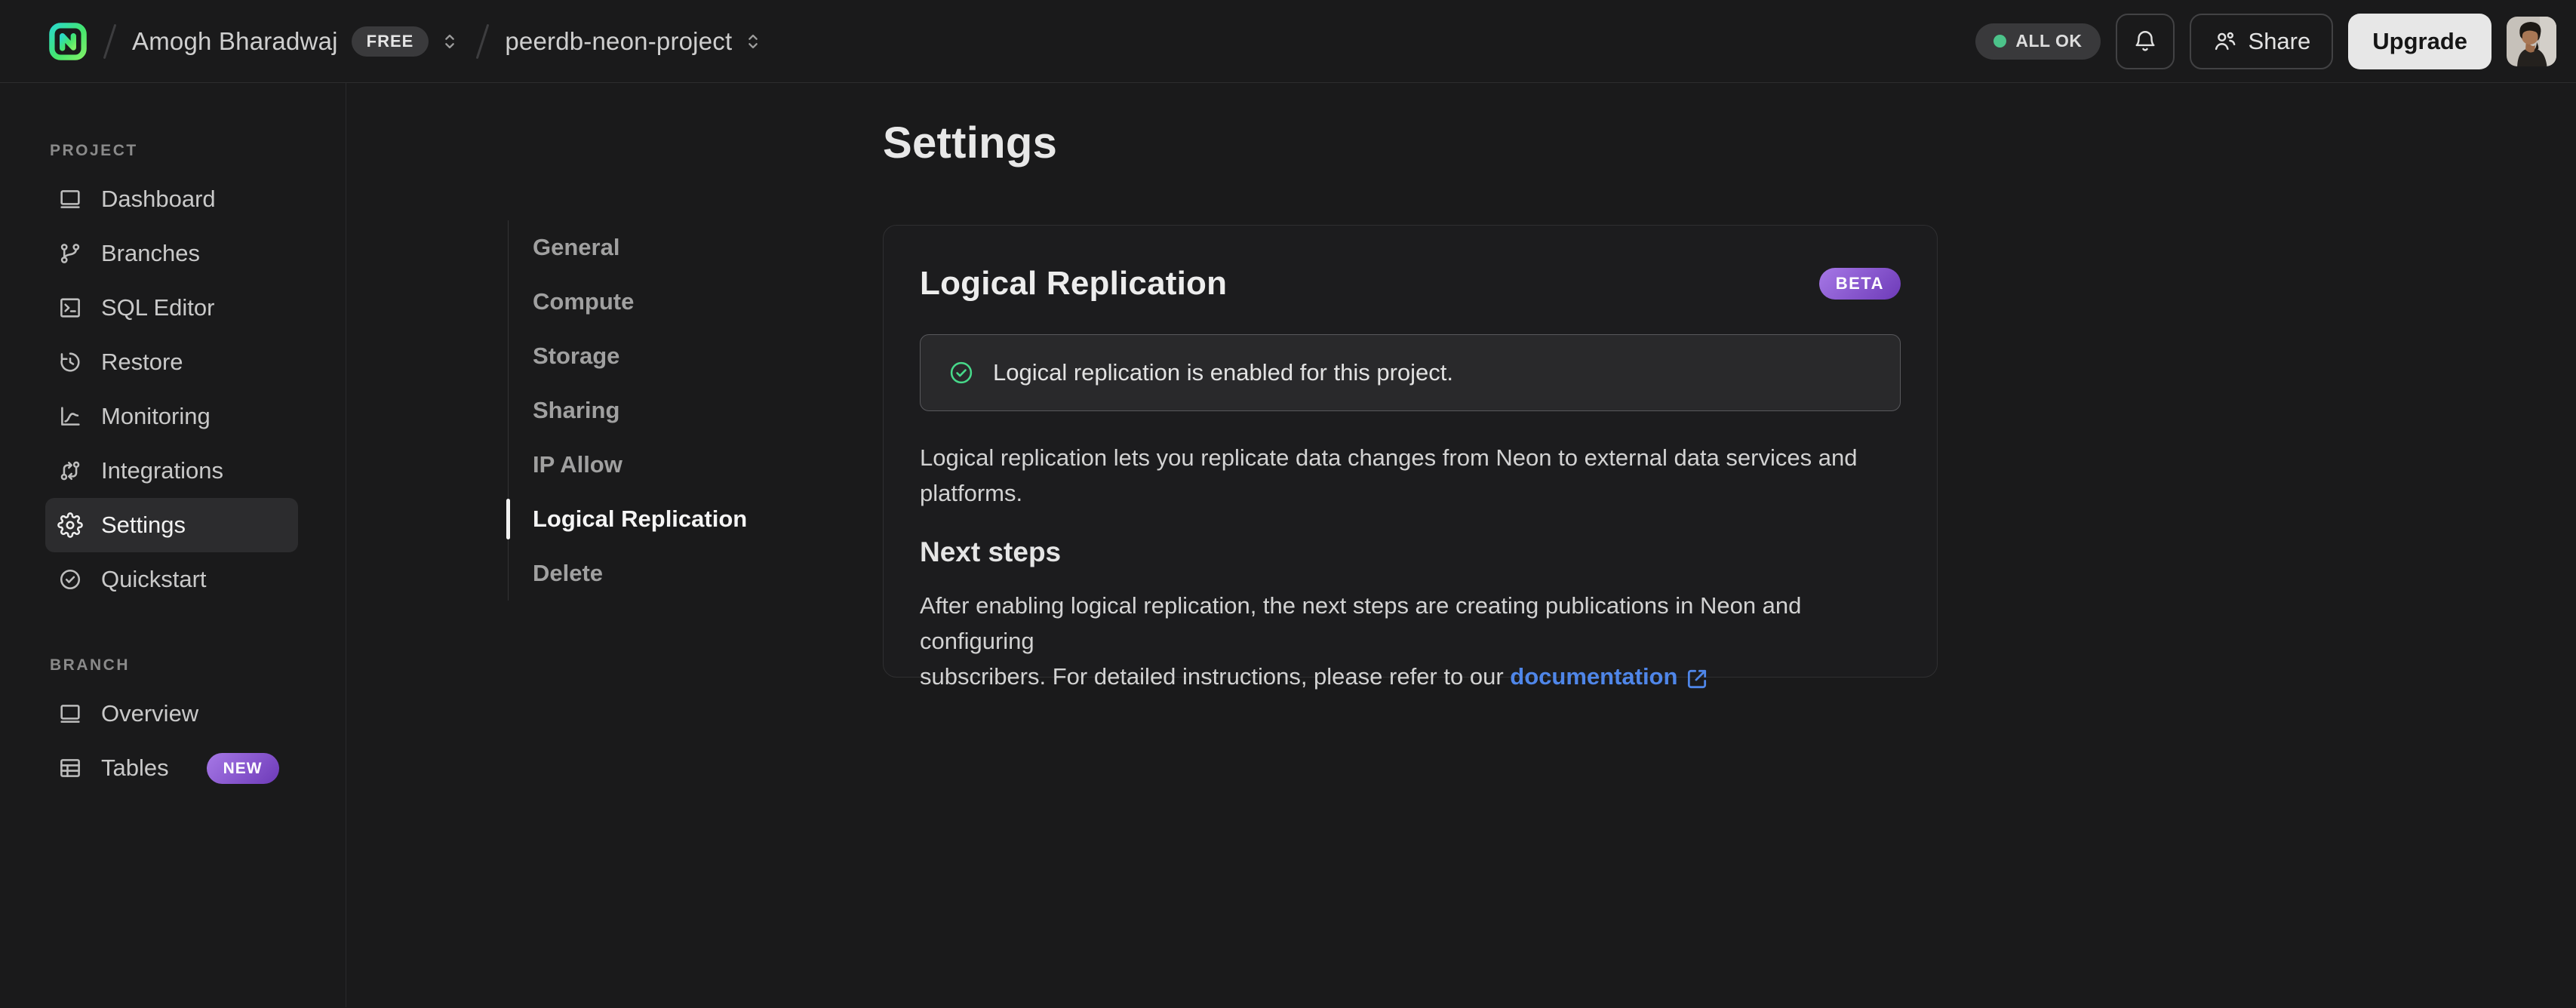  Describe the element at coordinates (90, 665) in the screenshot. I see `sidebar-section-branch: BRANCH` at that location.